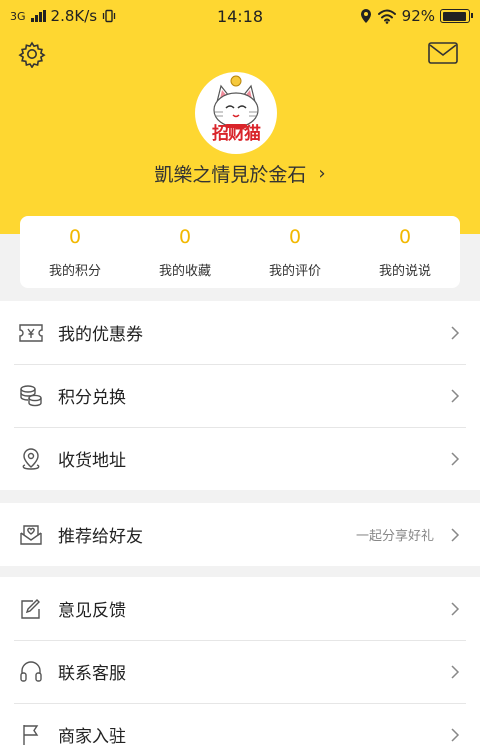 Image resolution: width=480 pixels, height=745 pixels. What do you see at coordinates (100, 537) in the screenshot?
I see `menu-label: 推荐给好友` at bounding box center [100, 537].